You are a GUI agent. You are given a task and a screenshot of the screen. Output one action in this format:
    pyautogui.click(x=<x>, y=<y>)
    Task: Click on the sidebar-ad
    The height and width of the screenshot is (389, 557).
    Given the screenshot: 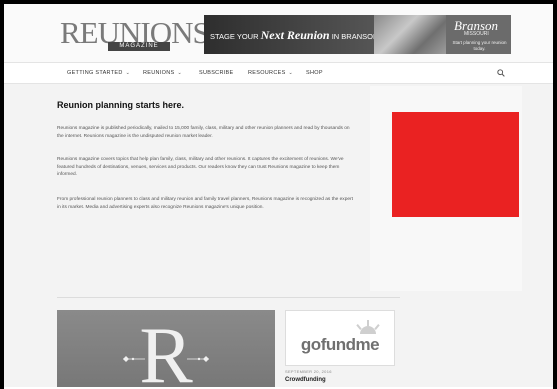 What is the action you would take?
    pyautogui.click(x=455, y=164)
    